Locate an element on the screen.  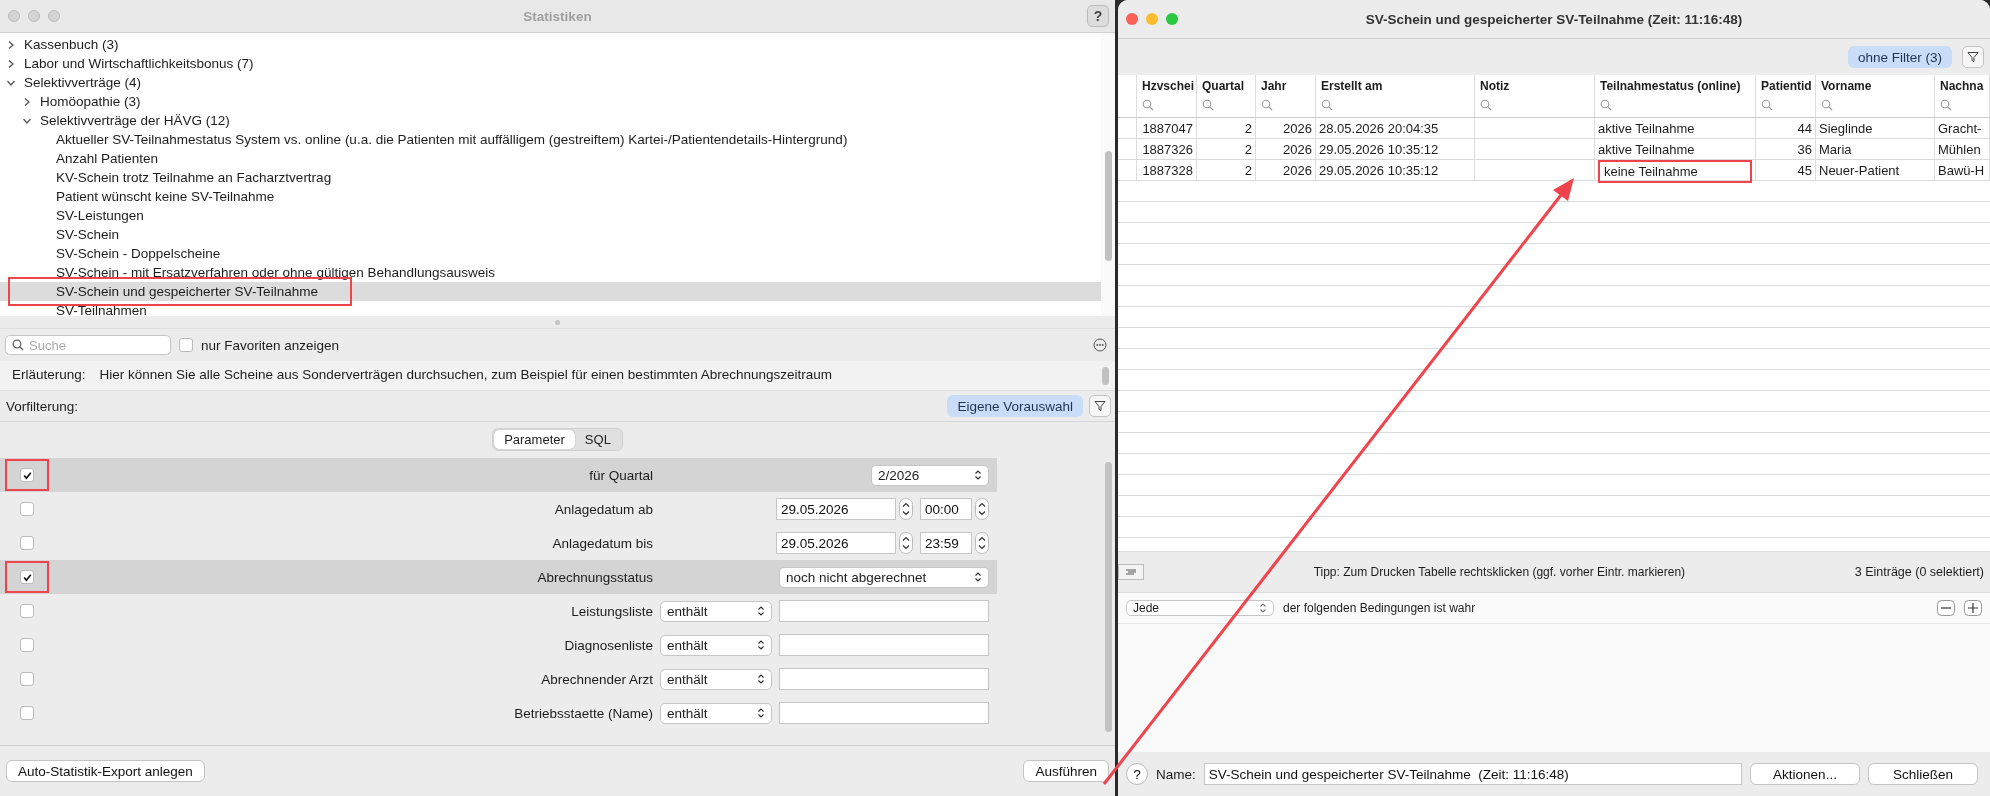
column-header: Notiz is located at coordinates (1495, 86).